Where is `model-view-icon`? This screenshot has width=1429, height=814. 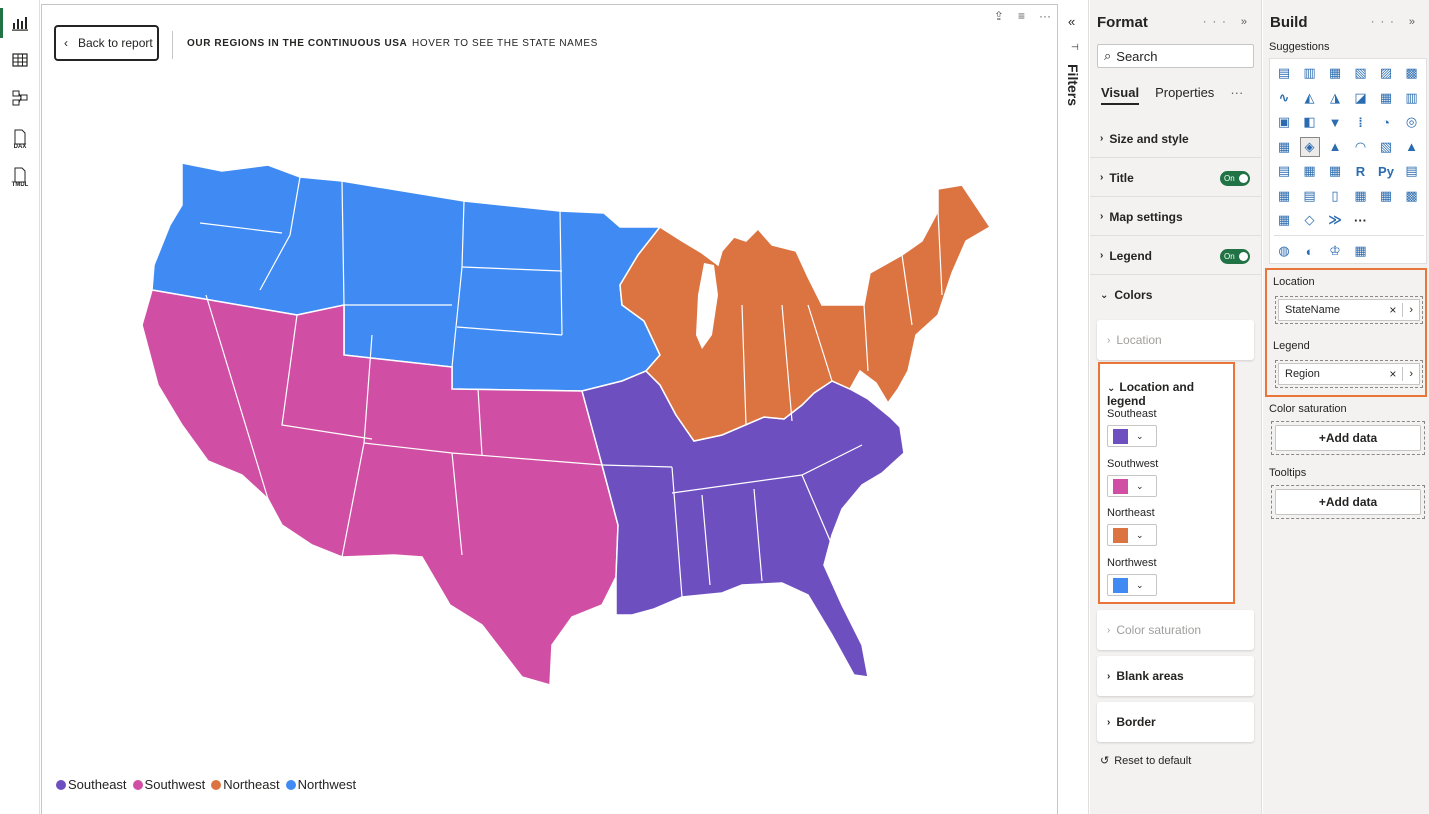
model-view-icon is located at coordinates (20, 98).